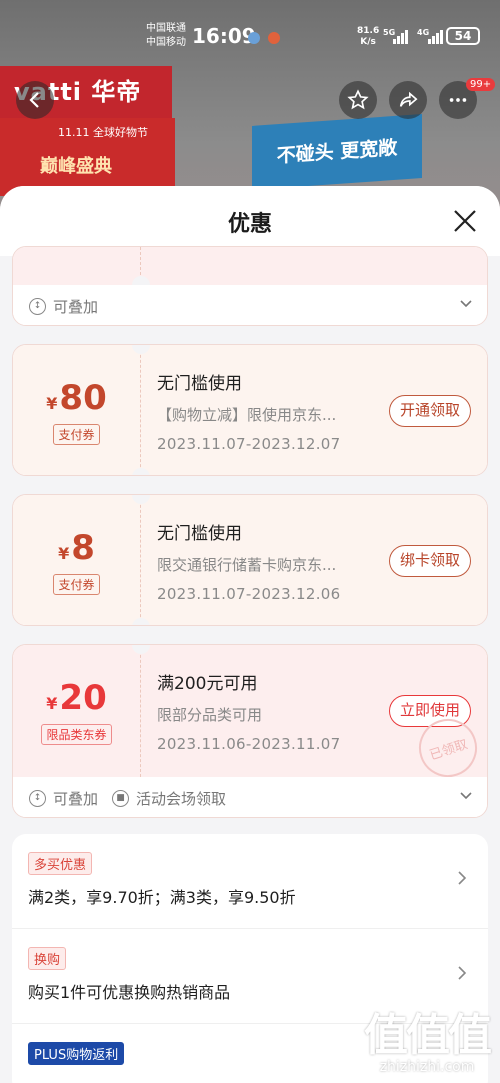 The height and width of the screenshot is (1083, 500). Describe the element at coordinates (429, 411) in the screenshot. I see `activate-claim-button: 开通领取` at that location.